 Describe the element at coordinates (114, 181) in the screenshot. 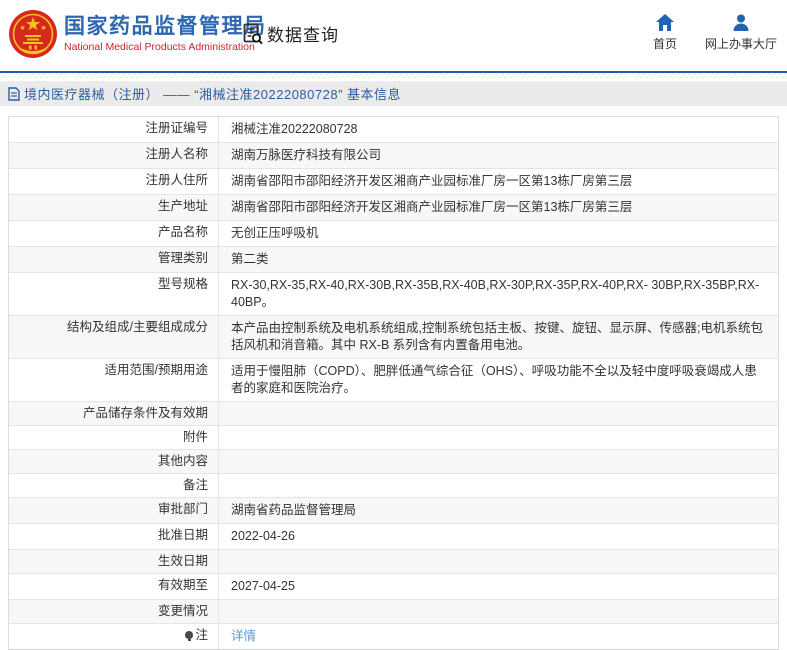

I see `row-label: 注册人住所` at that location.